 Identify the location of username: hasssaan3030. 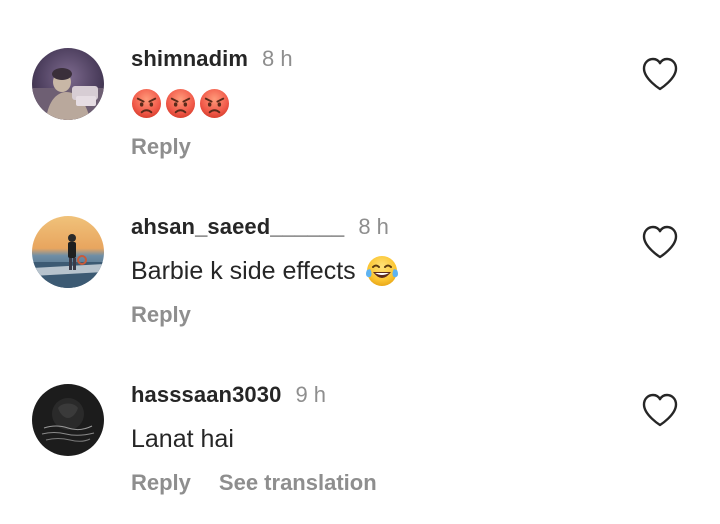
(206, 395).